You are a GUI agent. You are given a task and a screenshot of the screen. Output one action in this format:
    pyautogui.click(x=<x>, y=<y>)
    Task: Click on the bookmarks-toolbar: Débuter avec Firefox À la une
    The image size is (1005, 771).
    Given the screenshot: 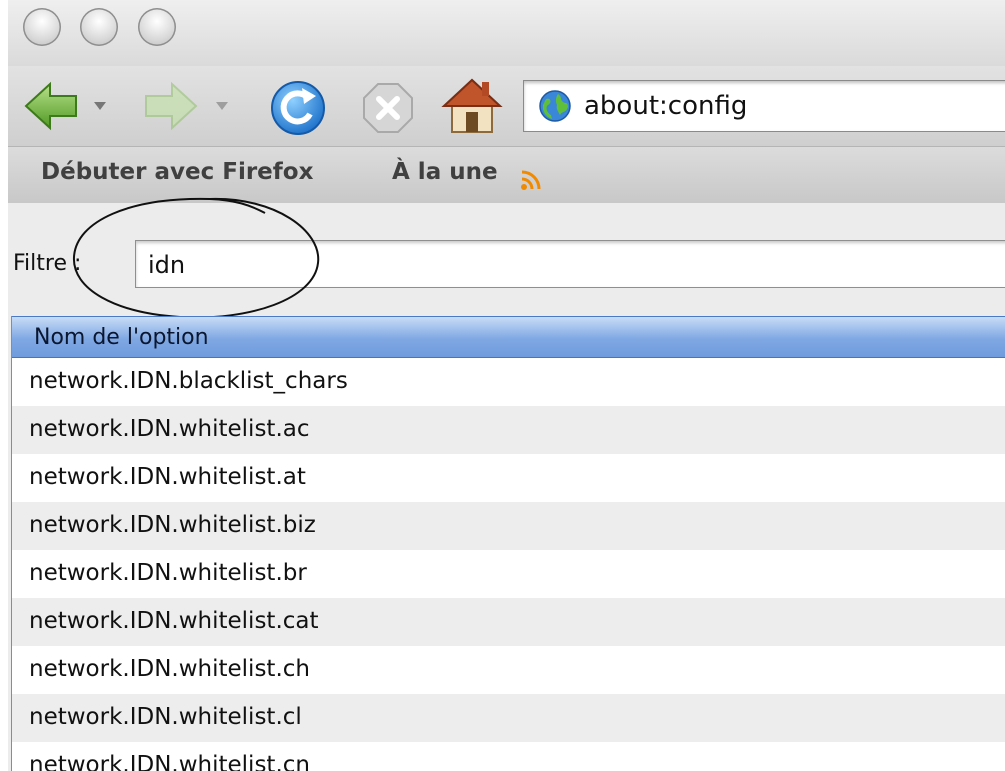 What is the action you would take?
    pyautogui.click(x=506, y=175)
    